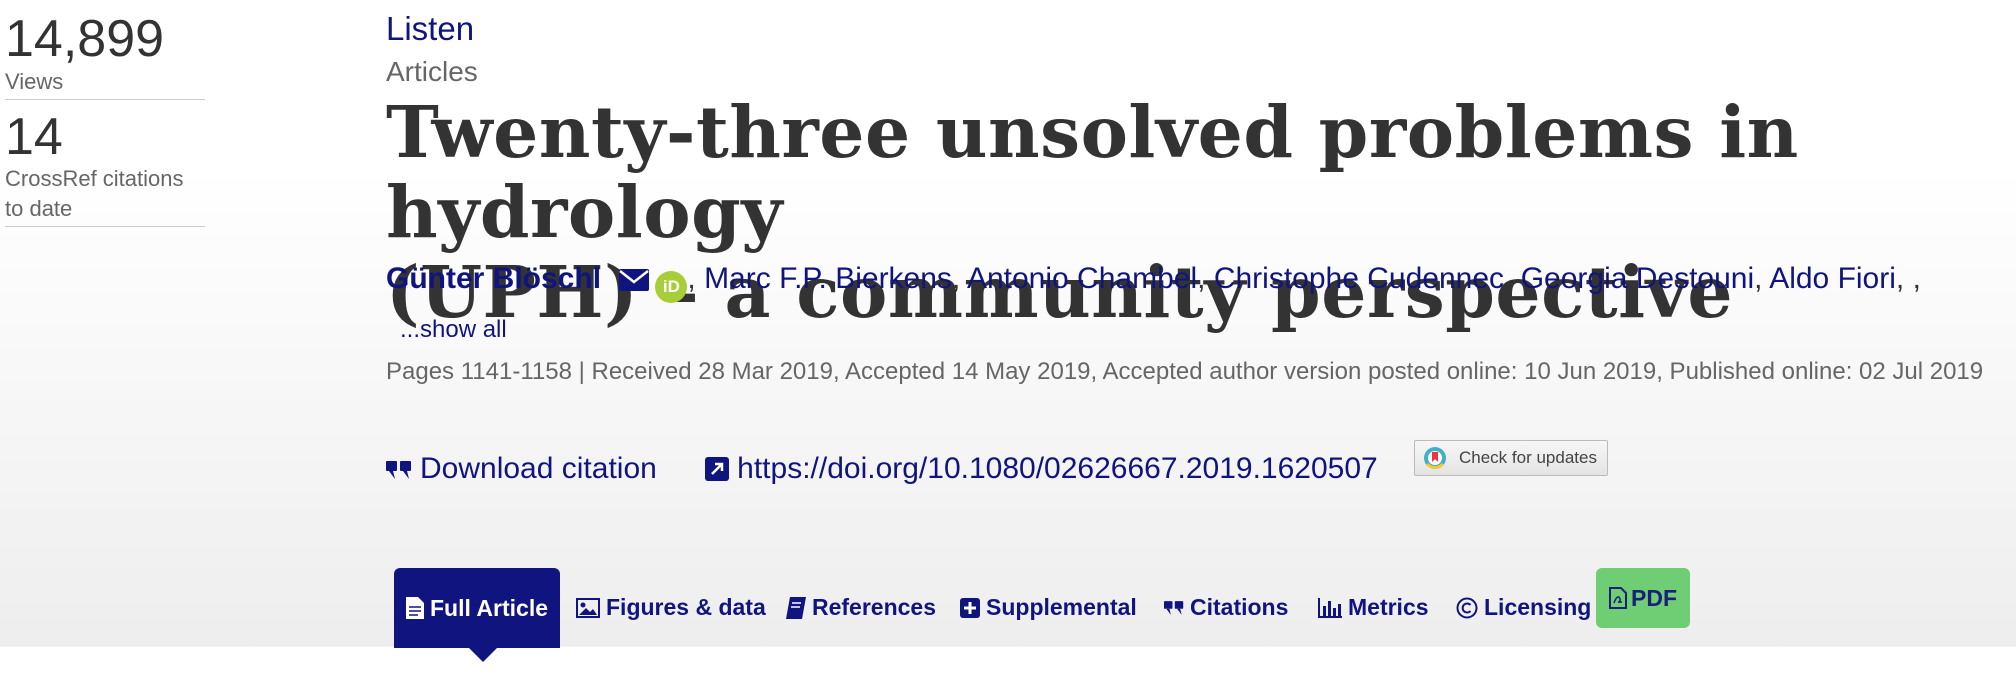  I want to click on author-link: Aldo Fiori, so click(1832, 278).